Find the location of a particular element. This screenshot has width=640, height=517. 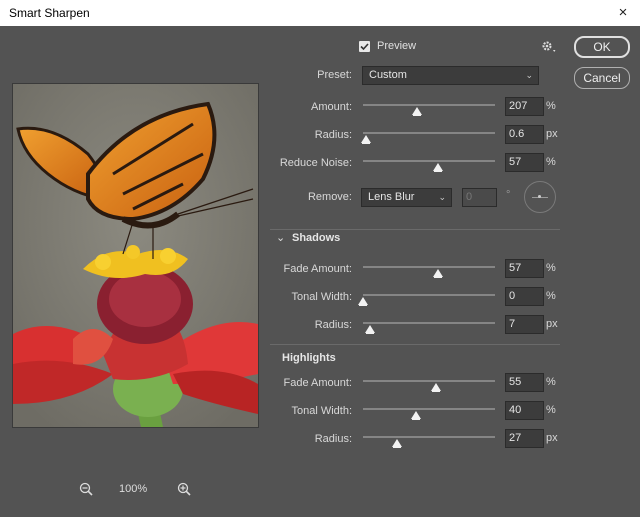

highlights-fade-amount-thumb is located at coordinates (435, 387).